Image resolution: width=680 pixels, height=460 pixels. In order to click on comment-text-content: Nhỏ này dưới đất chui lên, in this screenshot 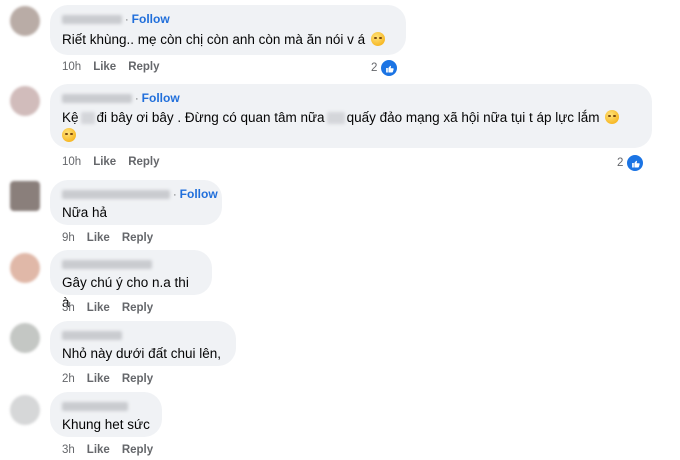, I will do `click(141, 353)`.